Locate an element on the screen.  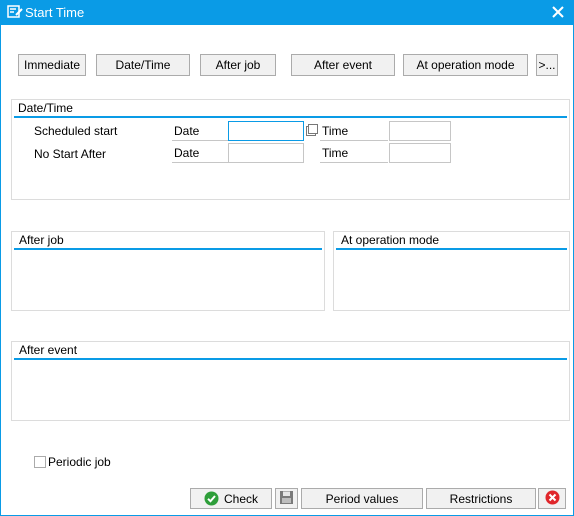
check-icon is located at coordinates (211, 498).